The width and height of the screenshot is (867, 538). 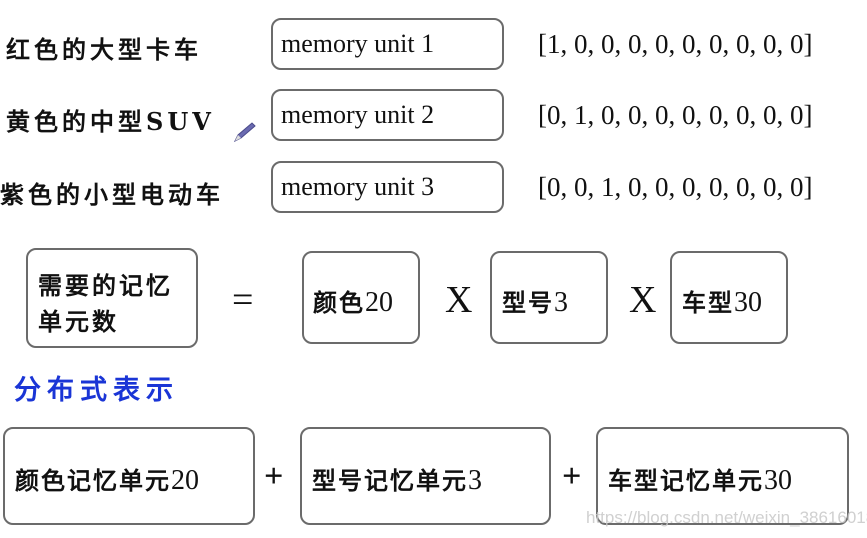 What do you see at coordinates (274, 476) in the screenshot?
I see `plus-sign-1: +` at bounding box center [274, 476].